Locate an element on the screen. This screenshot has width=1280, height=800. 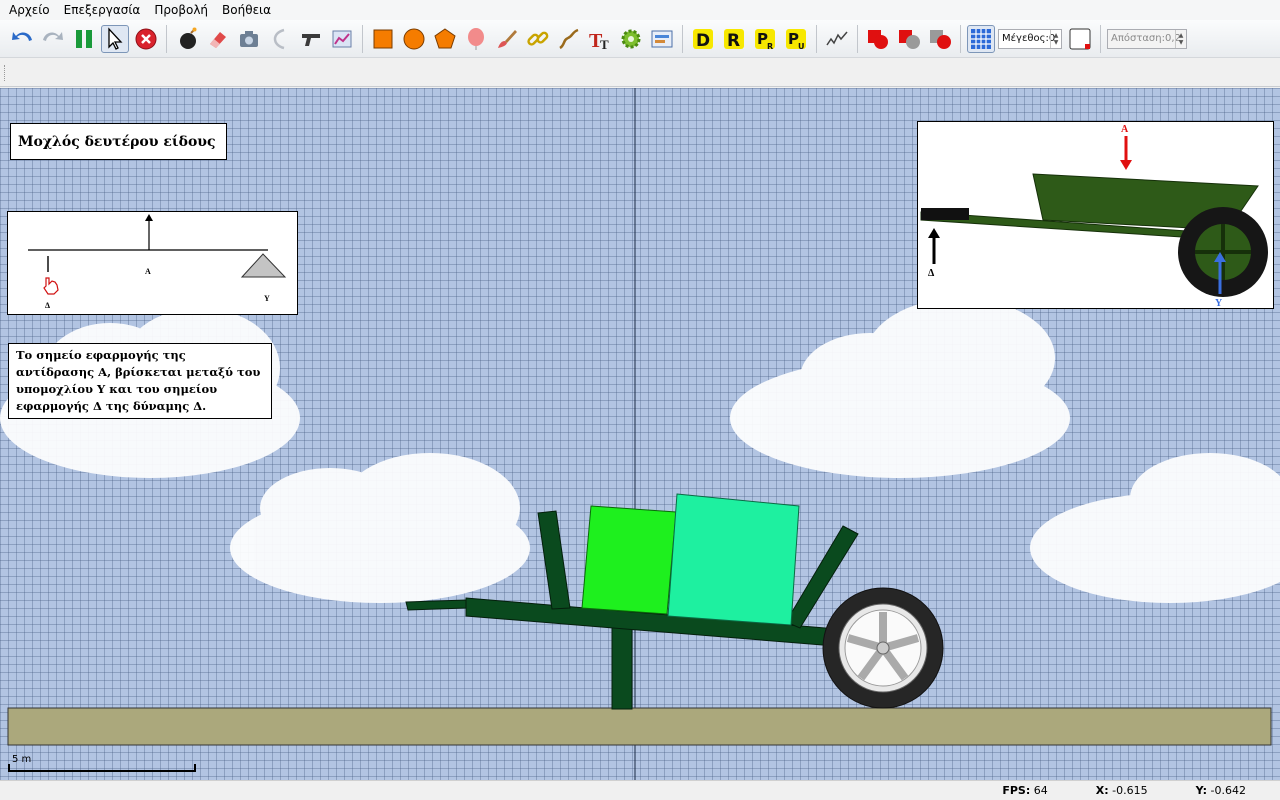
text-icon: TT is located at coordinates (600, 39).